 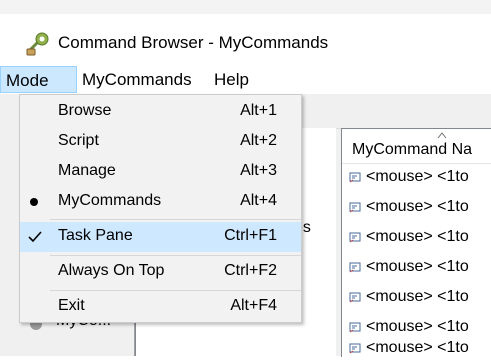 What do you see at coordinates (37, 44) in the screenshot?
I see `app-icon` at bounding box center [37, 44].